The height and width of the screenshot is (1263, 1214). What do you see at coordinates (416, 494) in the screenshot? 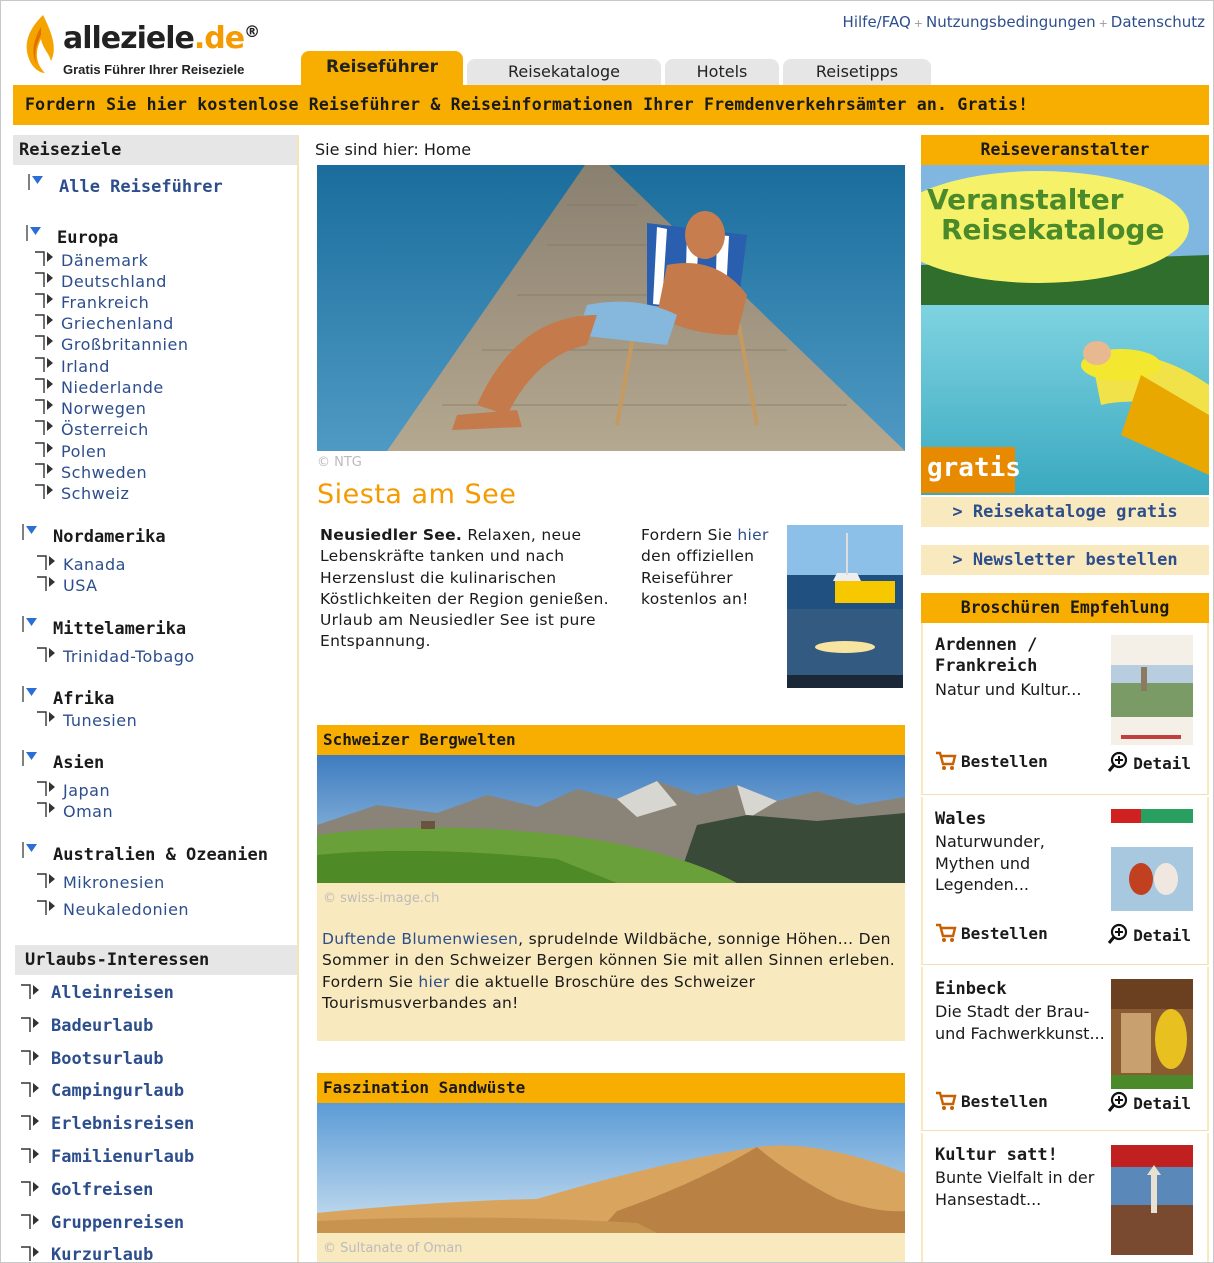
I see `feature-title: Siesta am See` at bounding box center [416, 494].